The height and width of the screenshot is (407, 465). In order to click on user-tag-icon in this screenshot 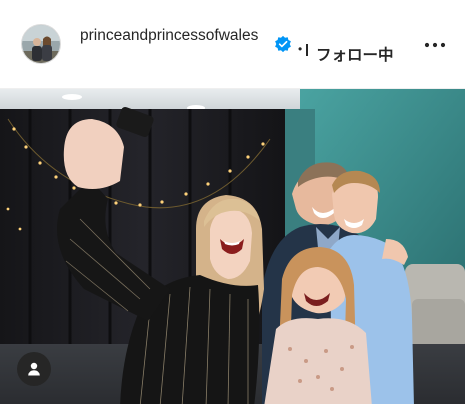, I will do `click(34, 369)`.